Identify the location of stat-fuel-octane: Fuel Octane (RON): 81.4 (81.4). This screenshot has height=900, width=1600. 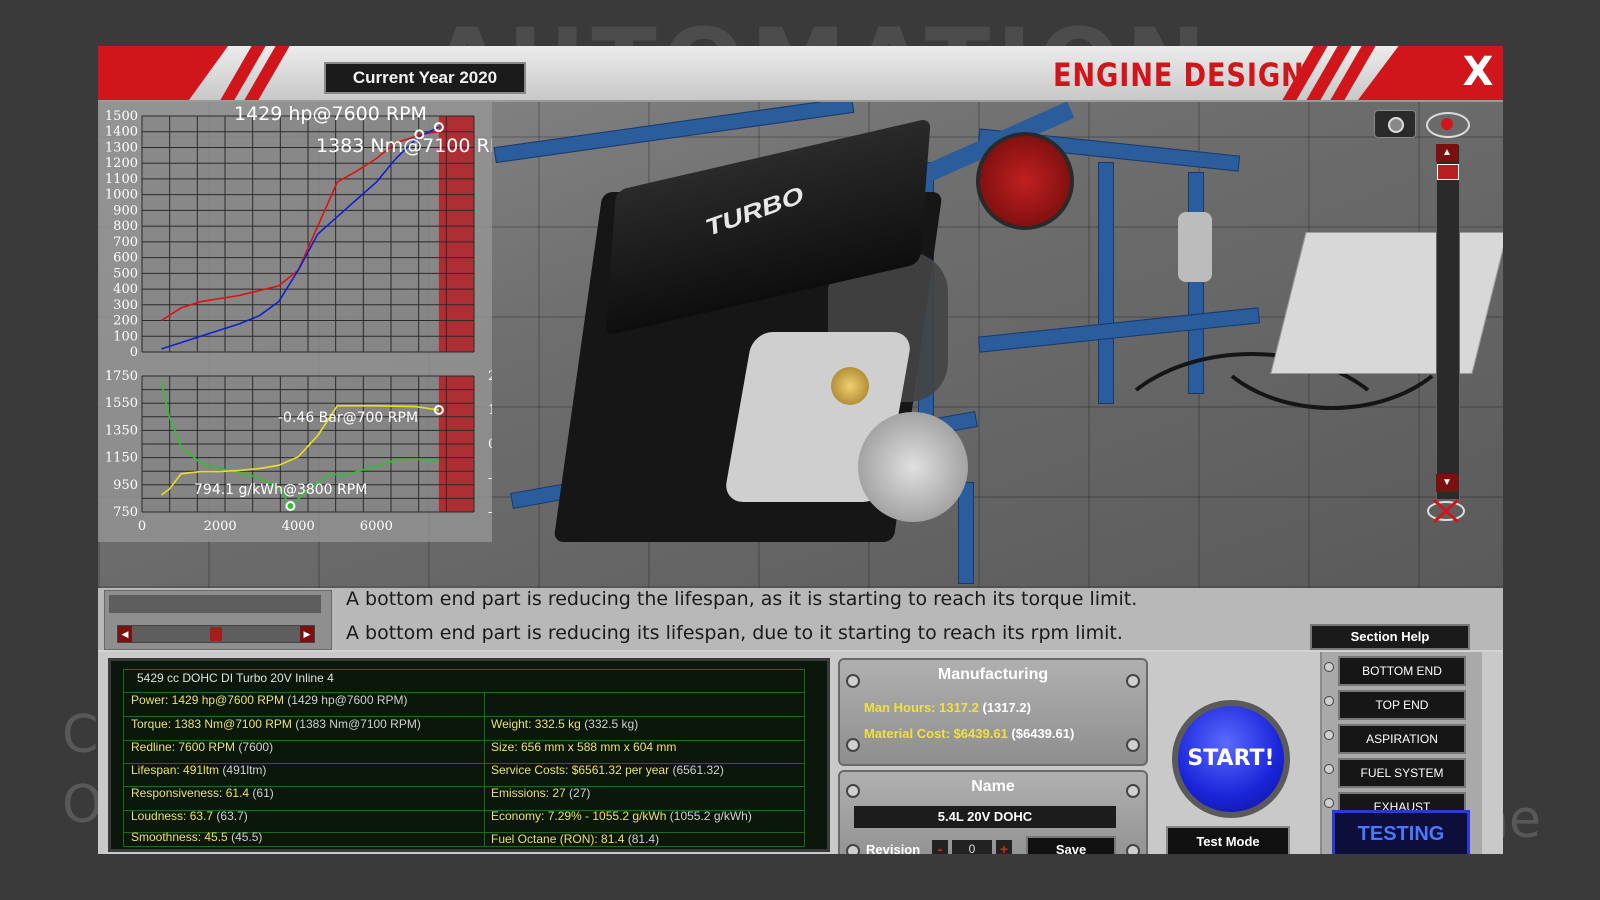
(575, 839).